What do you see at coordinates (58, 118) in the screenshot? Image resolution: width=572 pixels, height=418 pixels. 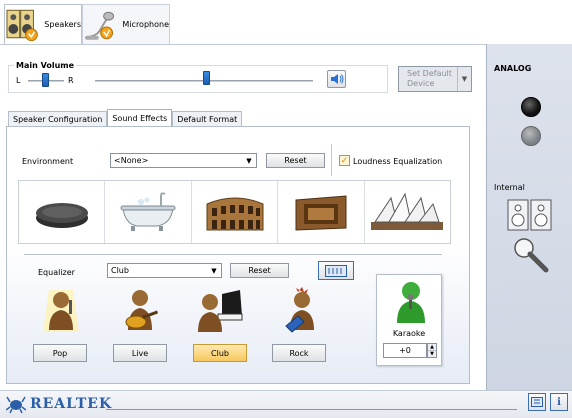 I see `tab-speaker-configuration: Speaker Configuration` at bounding box center [58, 118].